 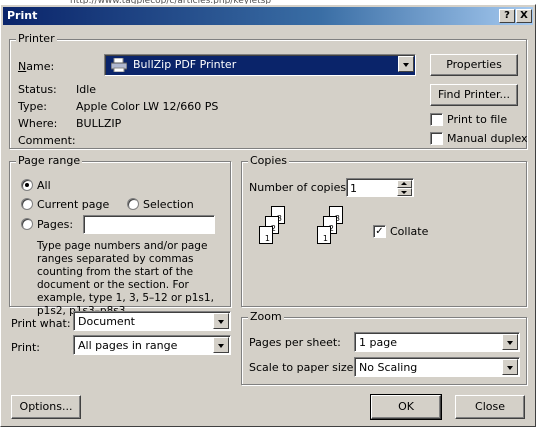 I want to click on print-what-value: Document, so click(x=106, y=321).